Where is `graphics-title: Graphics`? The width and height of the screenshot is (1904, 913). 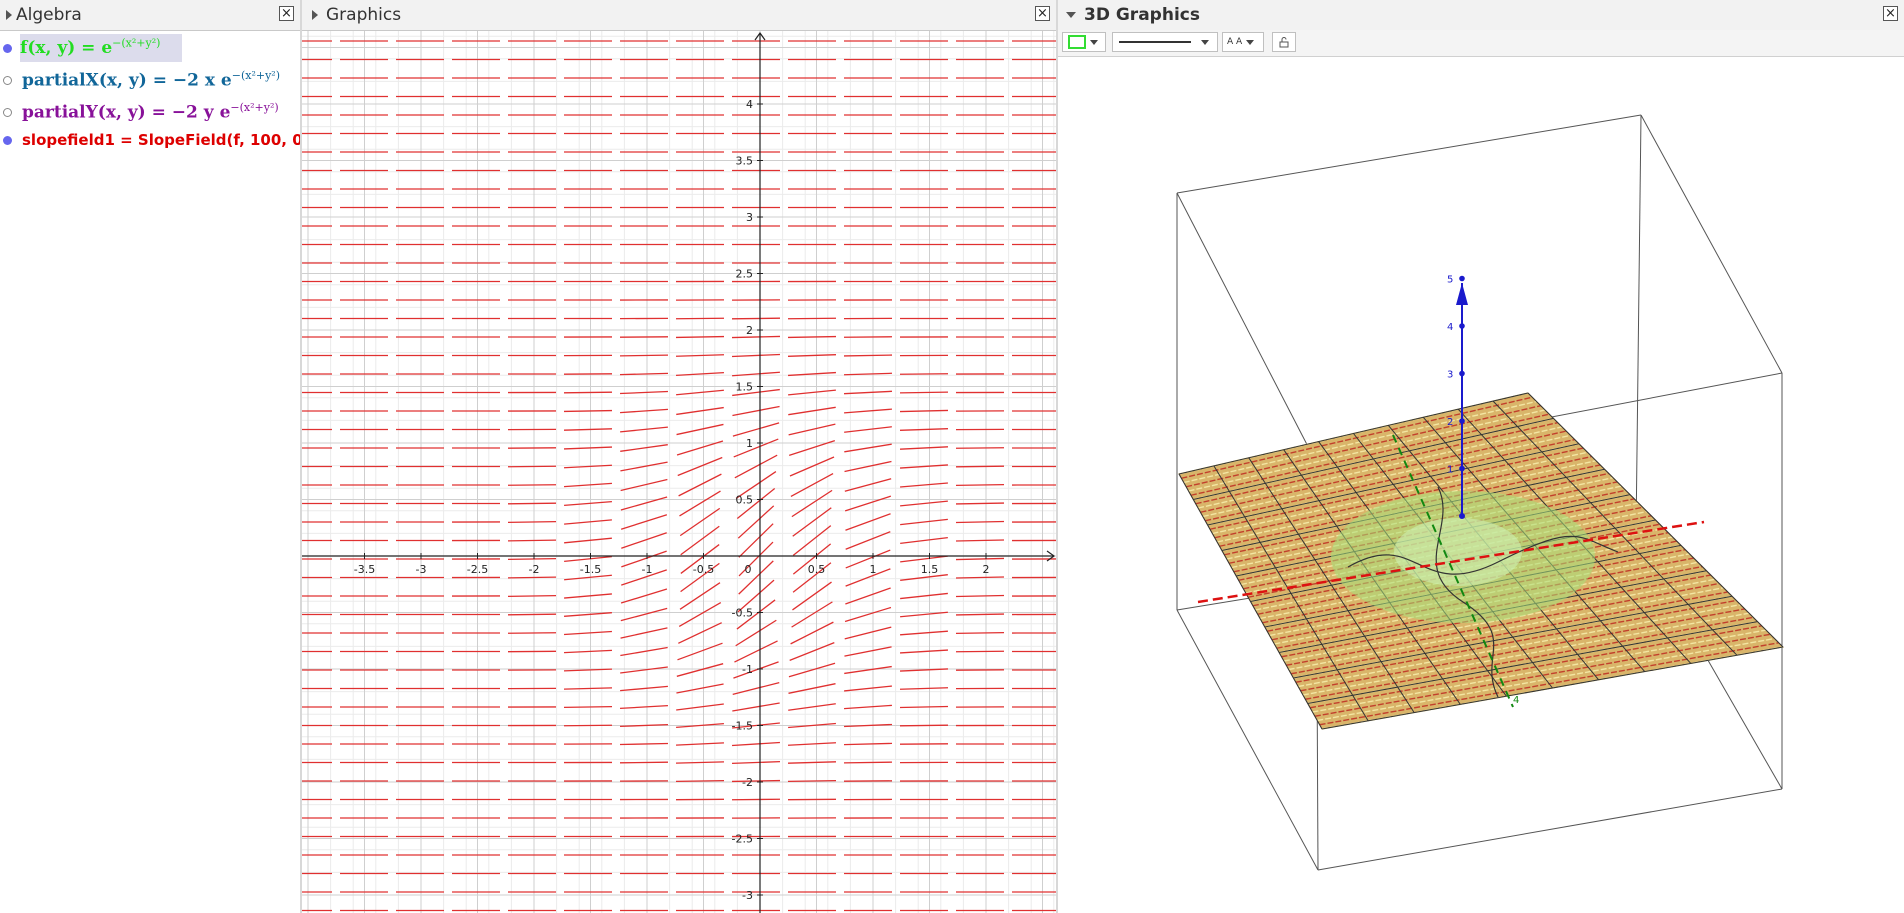 graphics-title: Graphics is located at coordinates (364, 15).